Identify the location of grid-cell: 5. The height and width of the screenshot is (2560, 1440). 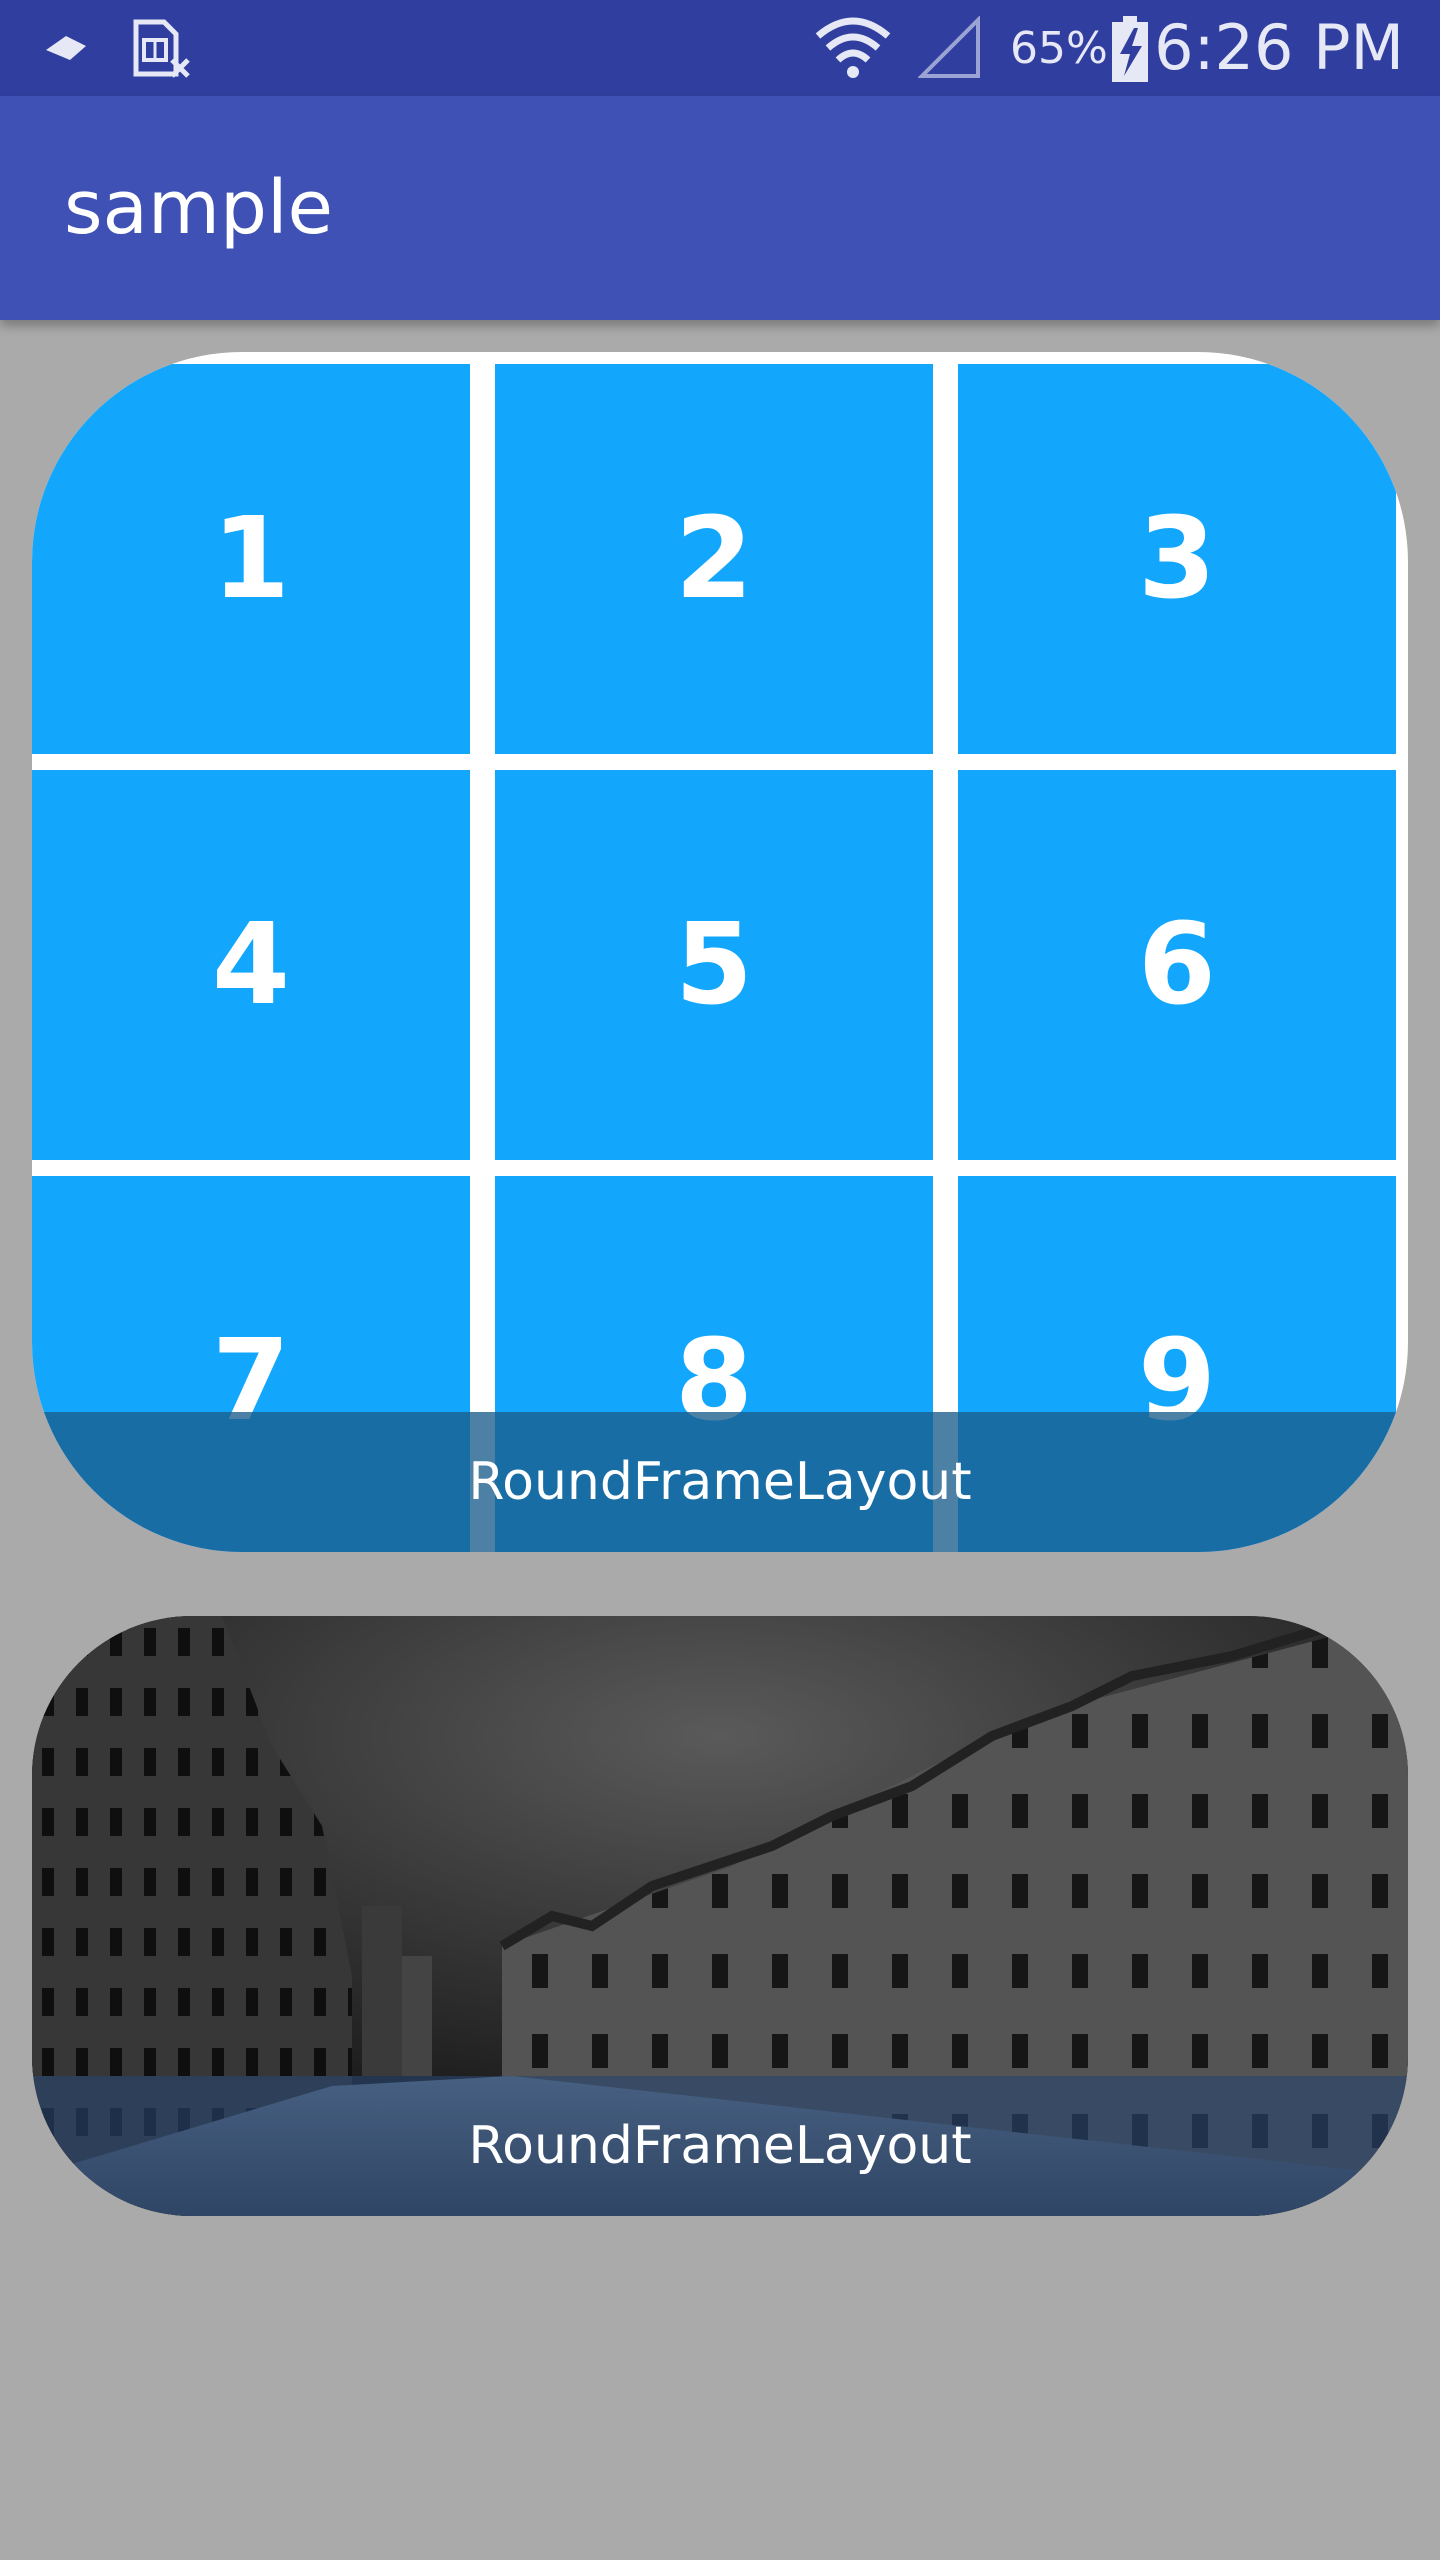
(714, 965).